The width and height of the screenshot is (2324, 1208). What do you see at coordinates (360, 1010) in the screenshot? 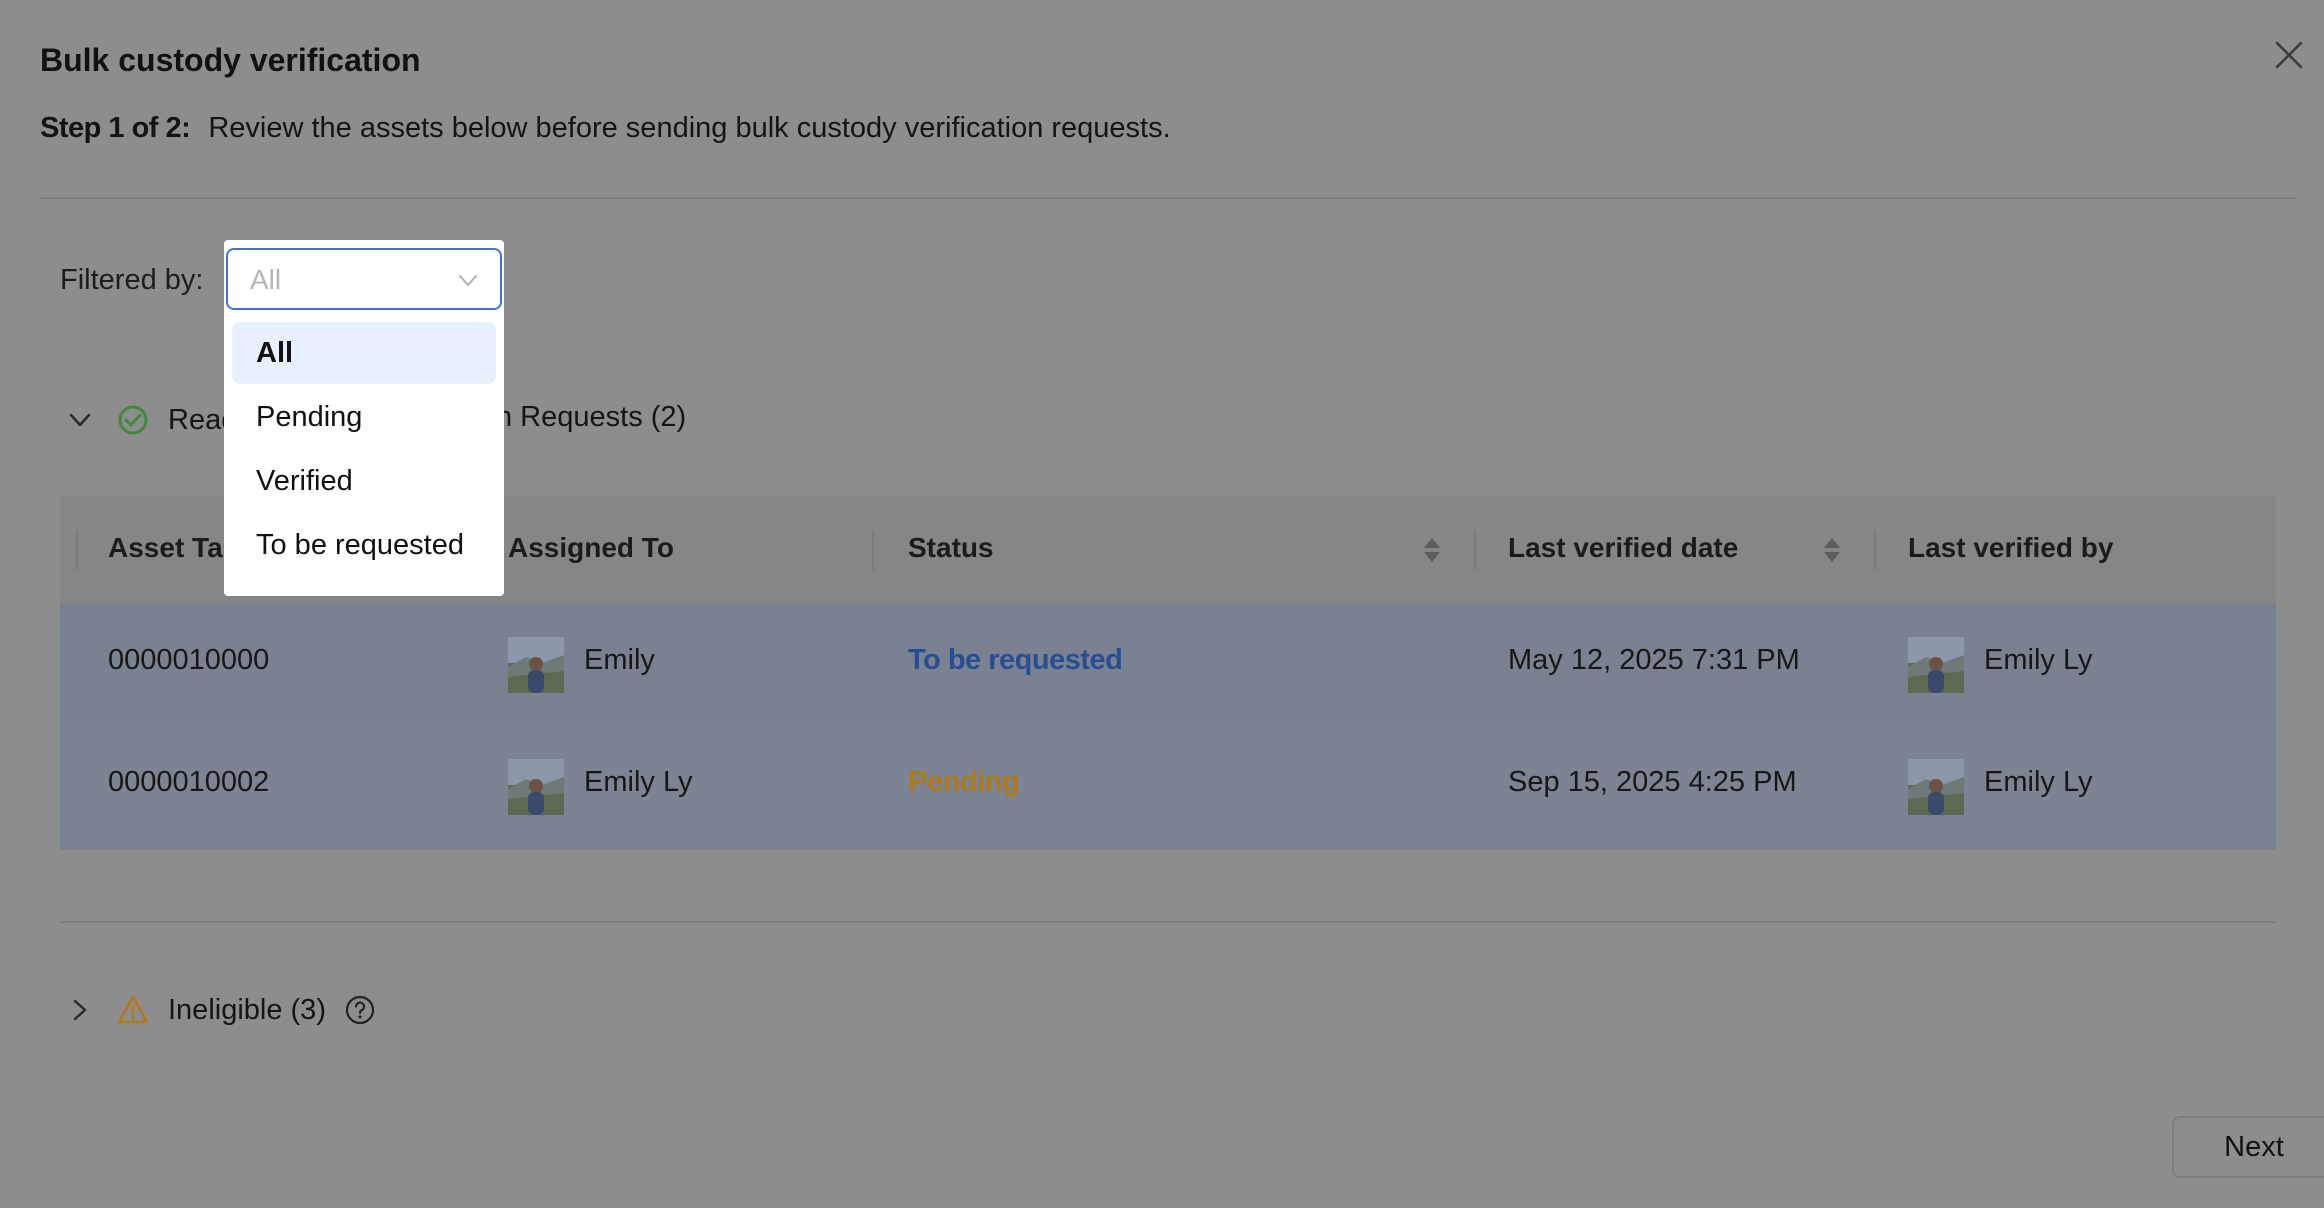
I see `help-circle-icon` at bounding box center [360, 1010].